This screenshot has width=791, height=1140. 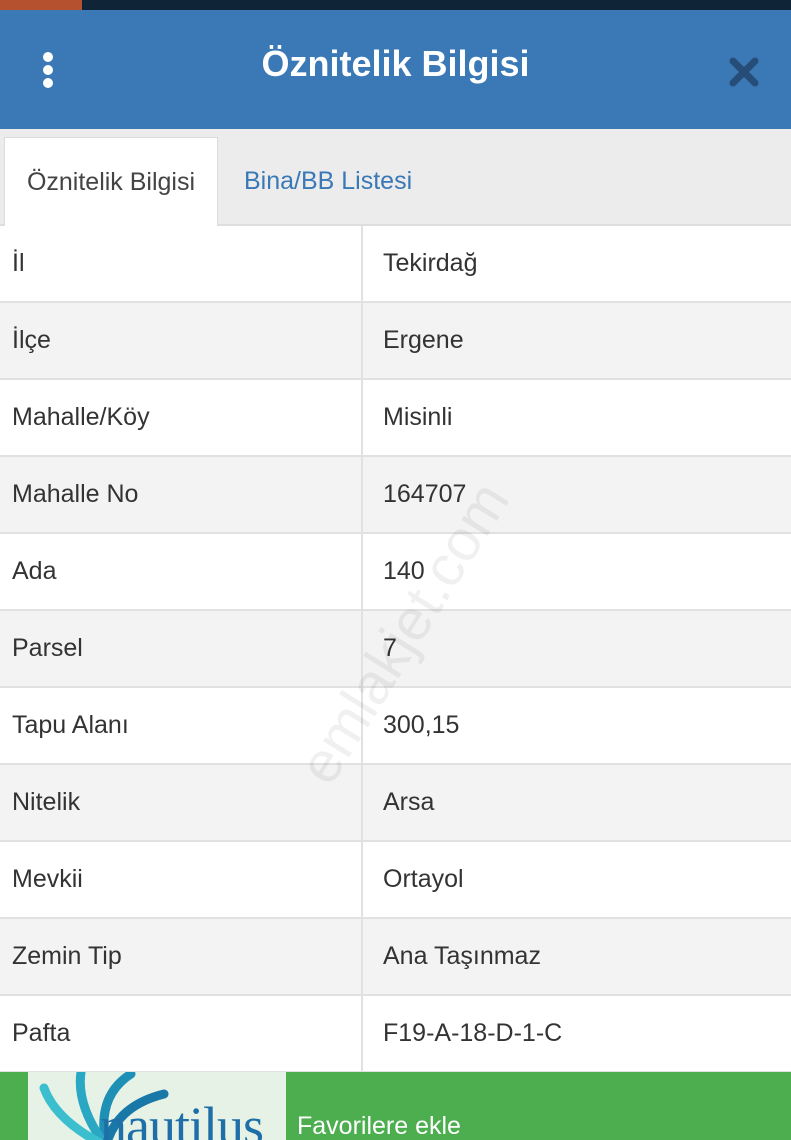 What do you see at coordinates (423, 879) in the screenshot?
I see `attribute-value: Ortayol` at bounding box center [423, 879].